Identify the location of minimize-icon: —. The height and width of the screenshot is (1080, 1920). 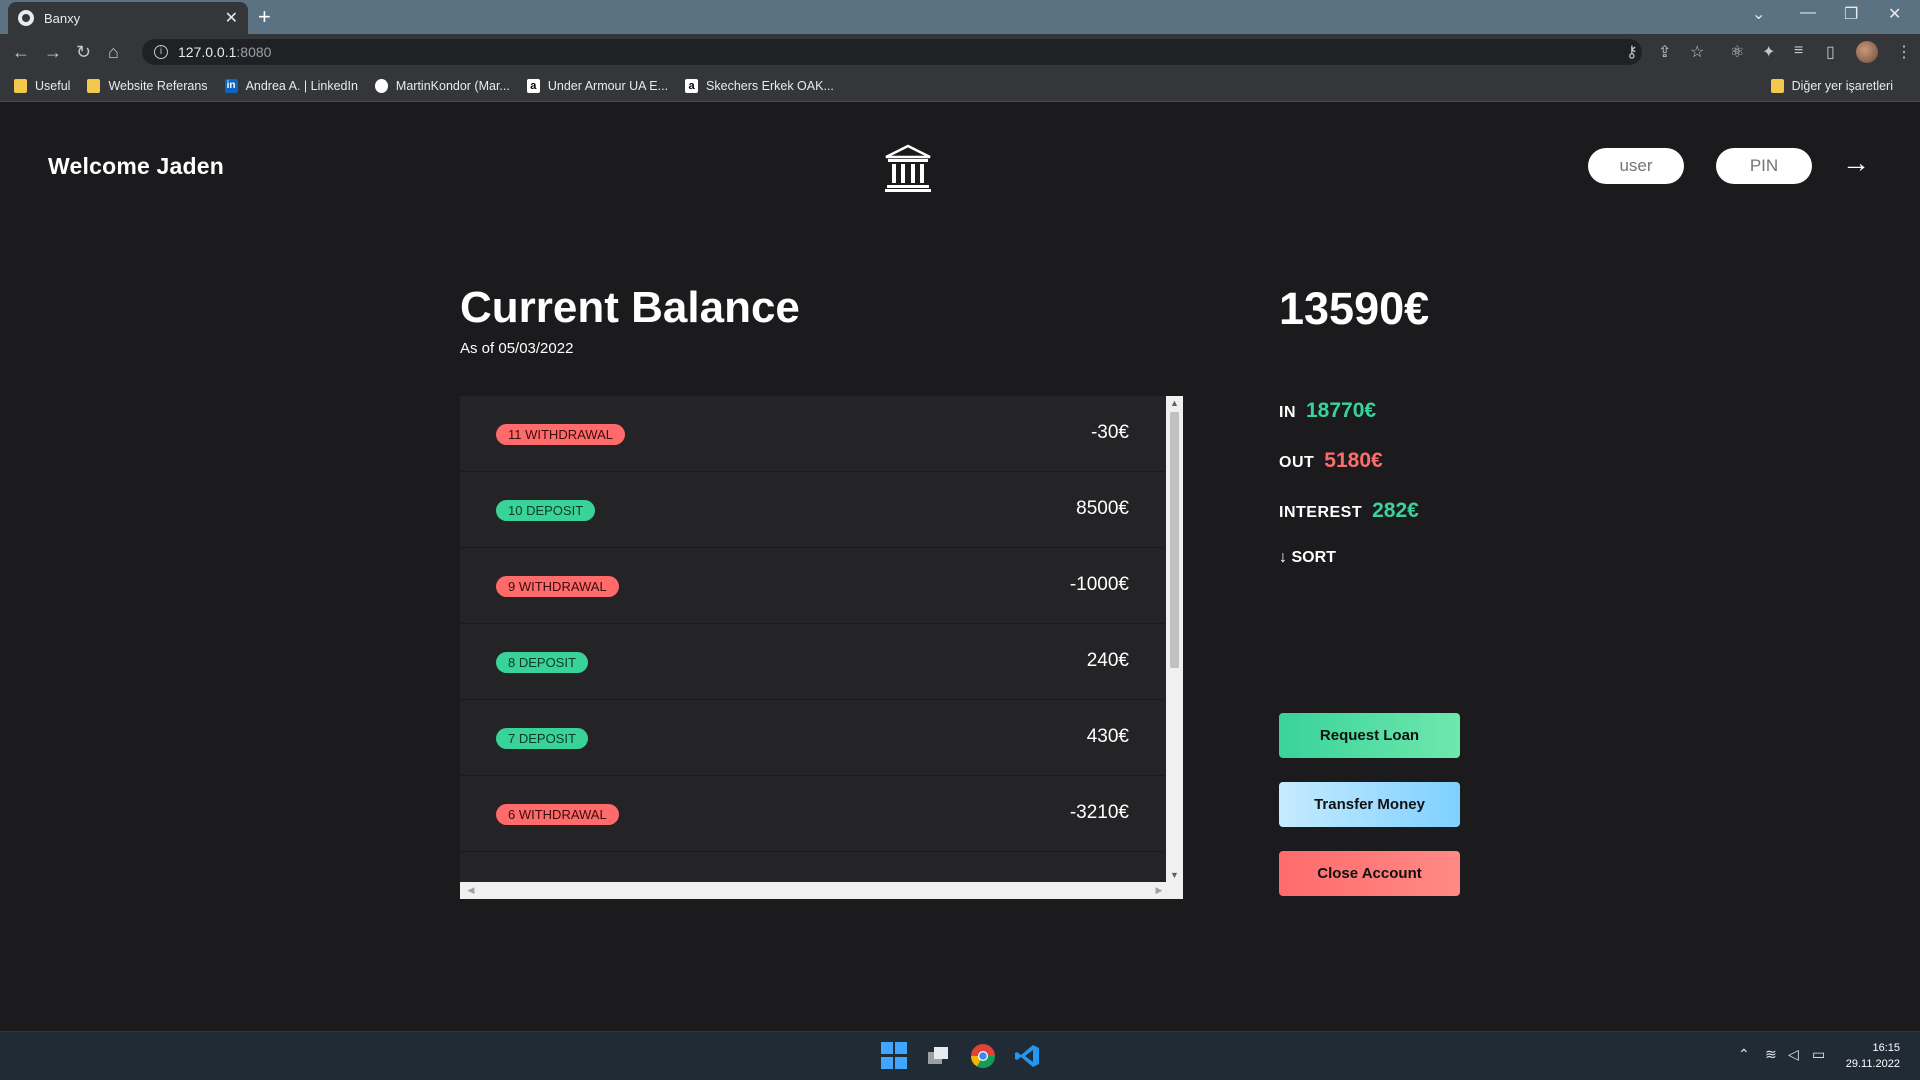
(1808, 13).